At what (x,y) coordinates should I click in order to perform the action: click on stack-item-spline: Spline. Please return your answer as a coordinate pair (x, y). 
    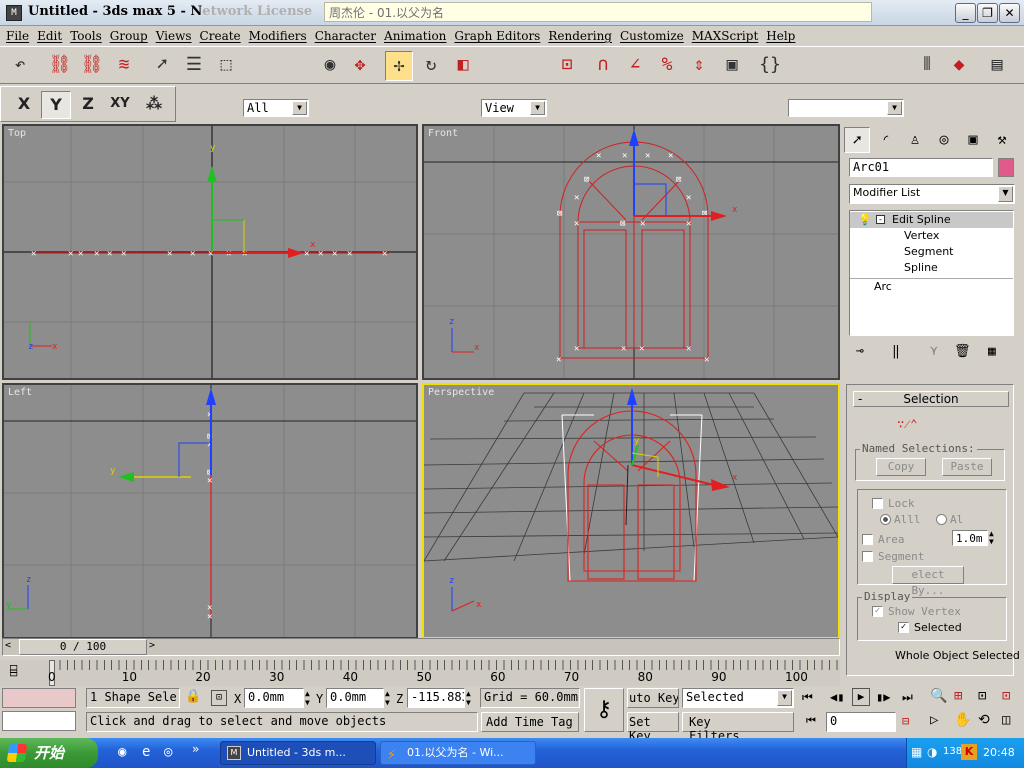
    Looking at the image, I should click on (931, 268).